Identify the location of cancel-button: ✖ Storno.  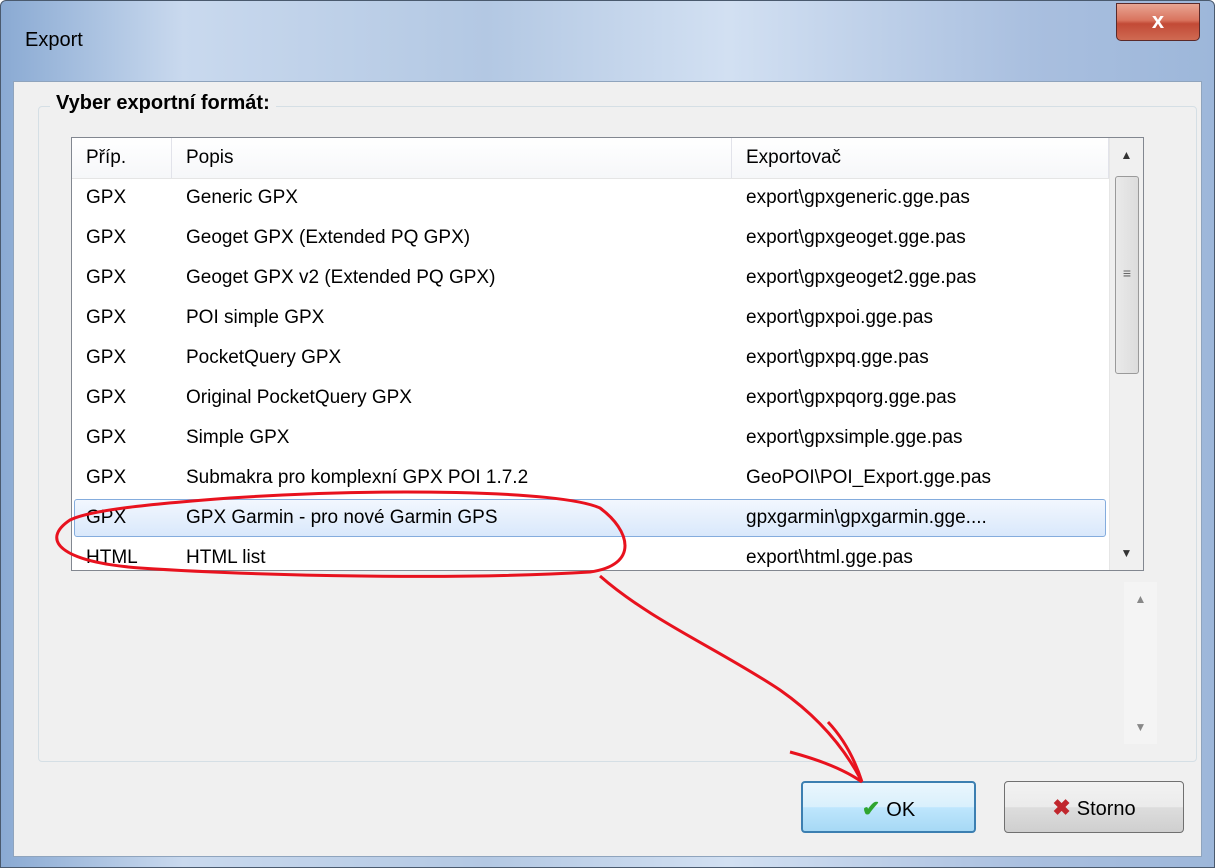
(1094, 807).